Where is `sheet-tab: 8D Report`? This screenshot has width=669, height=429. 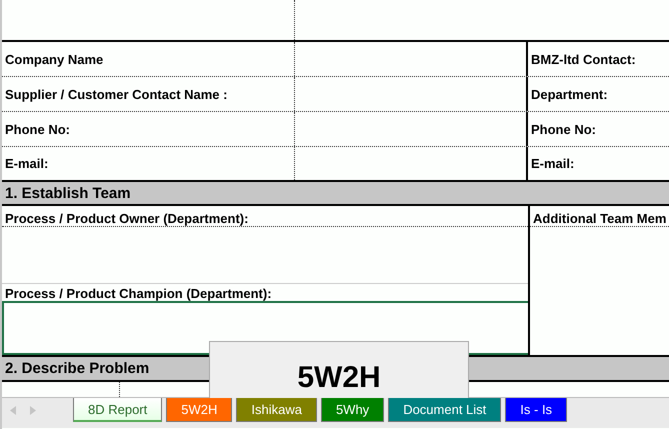 sheet-tab: 8D Report is located at coordinates (117, 410).